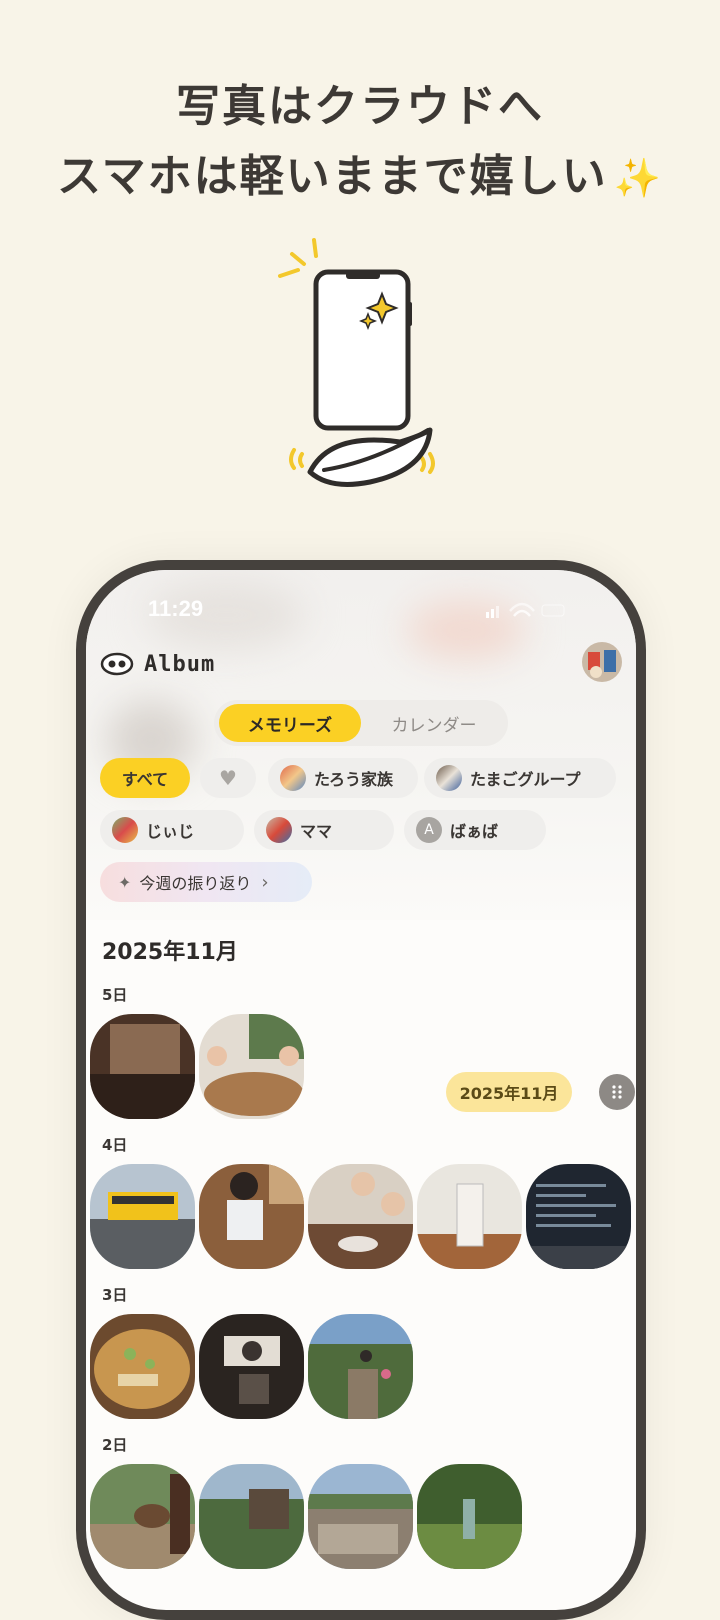 This screenshot has height=1620, width=720. I want to click on filter-all-chip: すべて, so click(145, 778).